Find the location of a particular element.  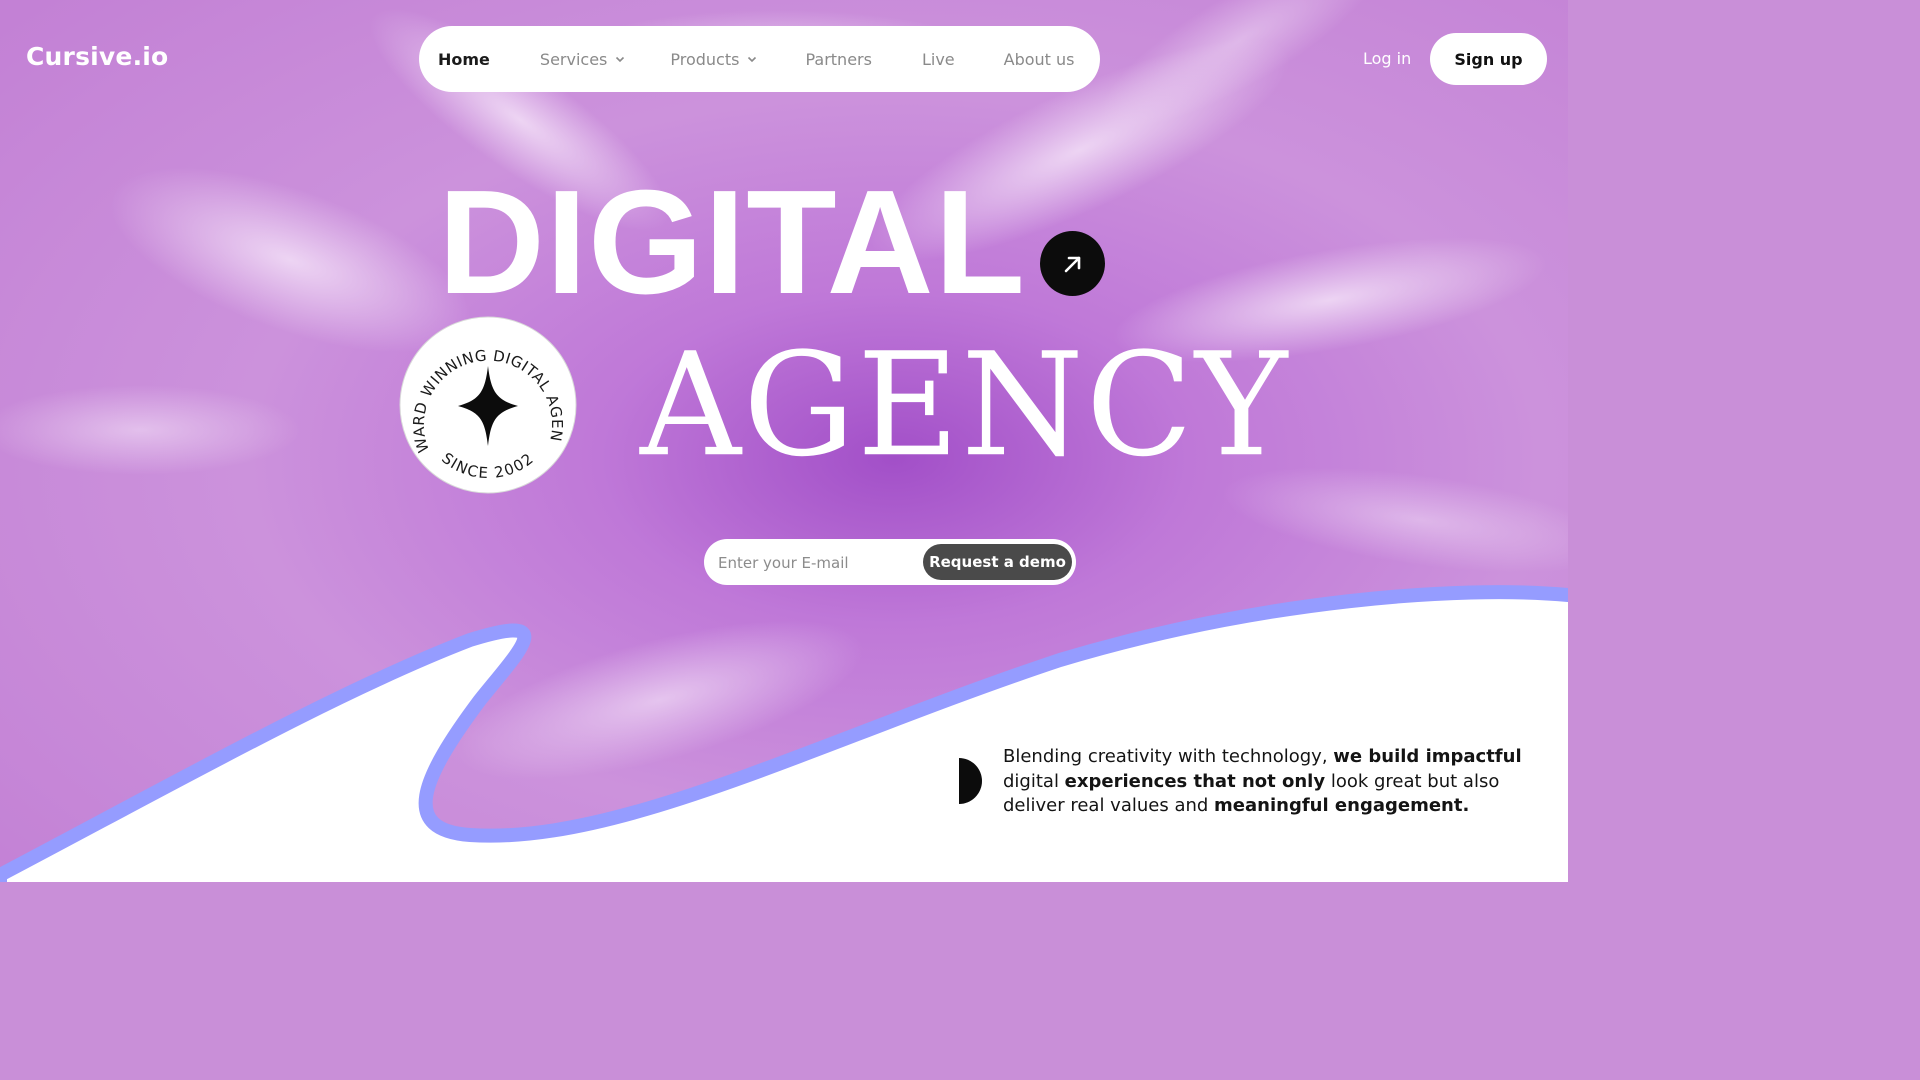

signup-button: Sign up is located at coordinates (1488, 59).